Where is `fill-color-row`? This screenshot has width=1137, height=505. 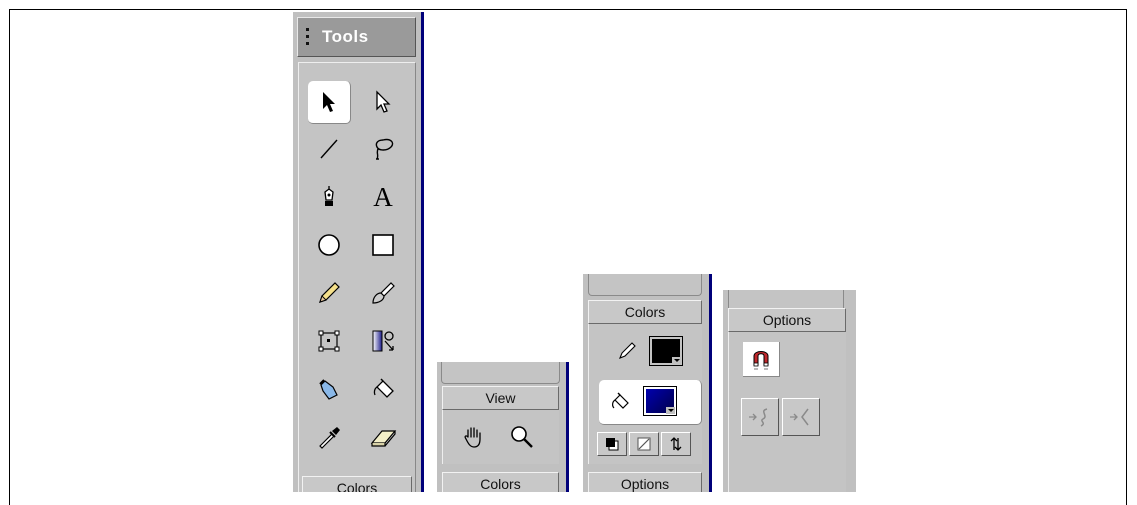
fill-color-row is located at coordinates (650, 402).